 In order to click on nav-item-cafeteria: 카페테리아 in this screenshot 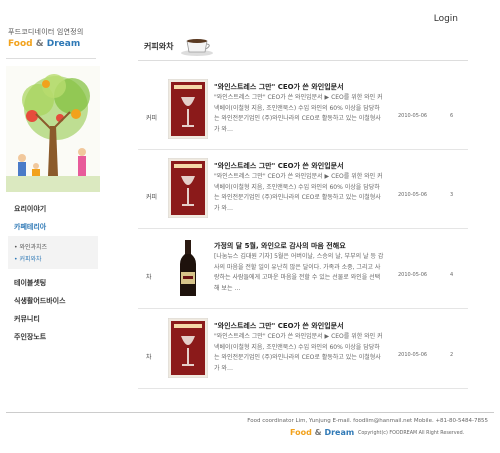, I will do `click(56, 227)`.